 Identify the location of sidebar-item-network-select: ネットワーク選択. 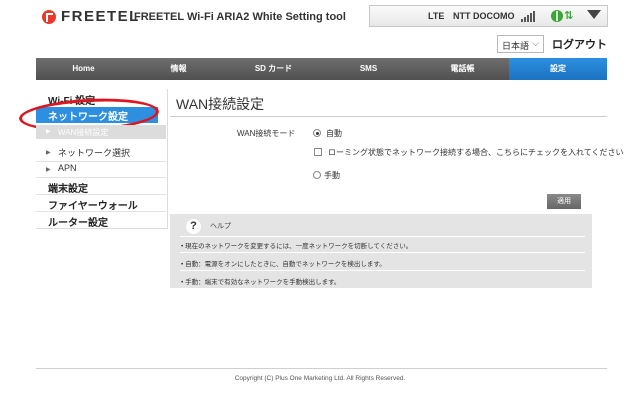
(94, 152).